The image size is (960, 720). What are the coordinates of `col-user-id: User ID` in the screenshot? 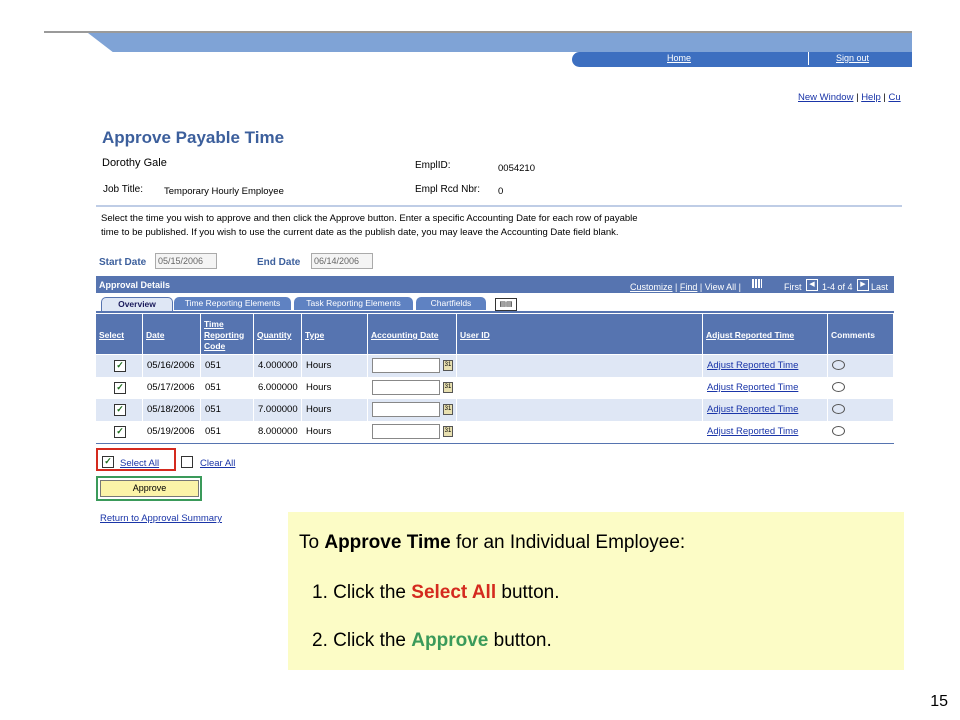 It's located at (580, 334).